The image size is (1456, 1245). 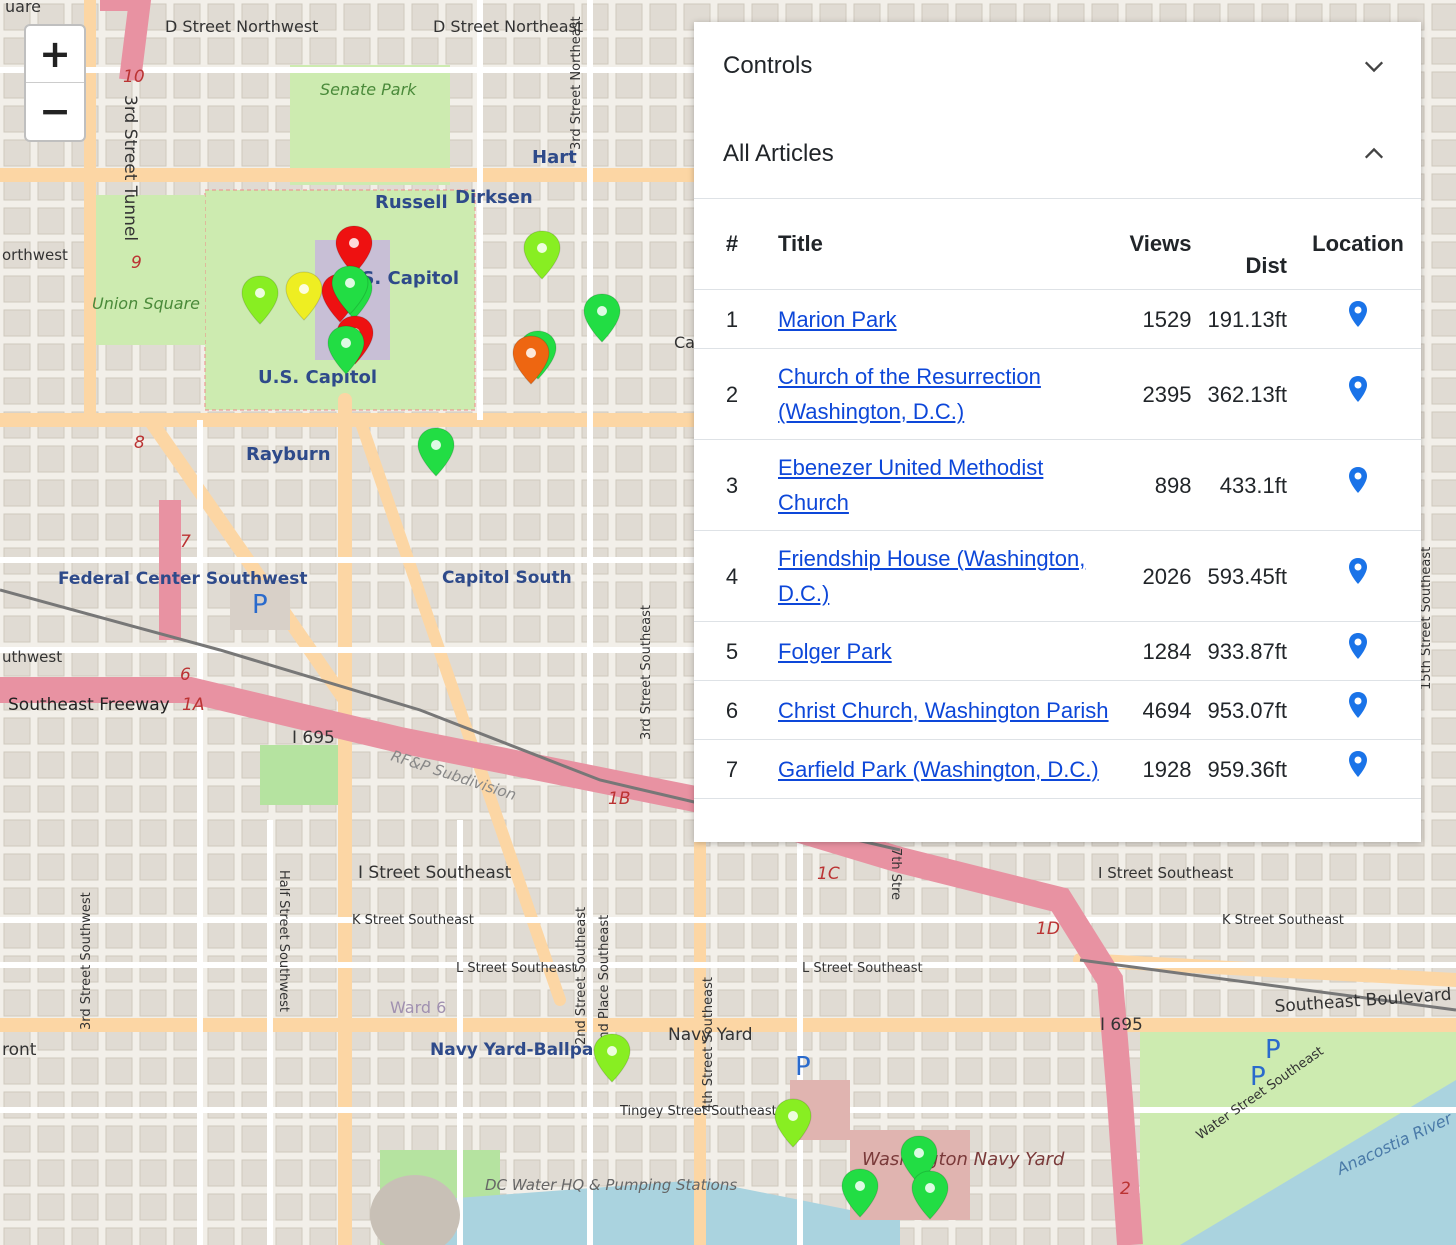 I want to click on map-label-se-freeway: Southeast Freeway, so click(x=89, y=705).